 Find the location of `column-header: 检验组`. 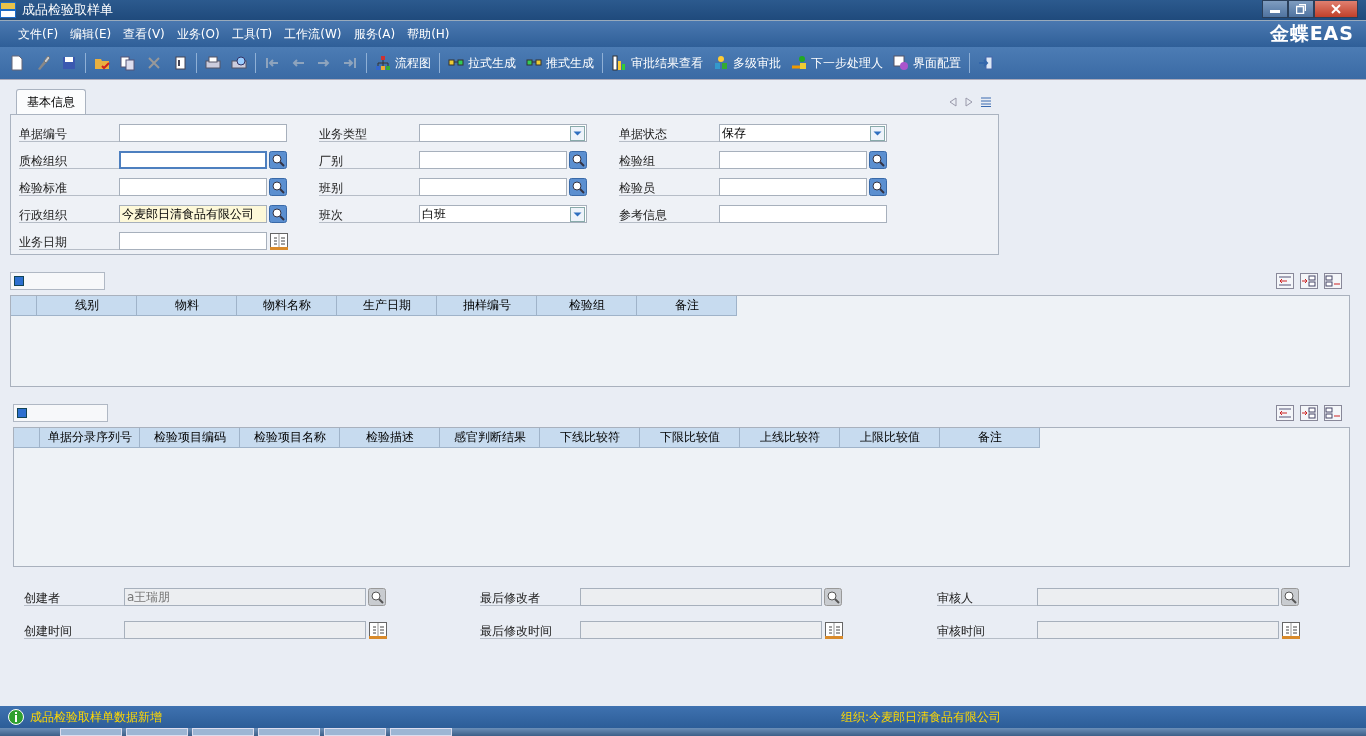

column-header: 检验组 is located at coordinates (587, 306).